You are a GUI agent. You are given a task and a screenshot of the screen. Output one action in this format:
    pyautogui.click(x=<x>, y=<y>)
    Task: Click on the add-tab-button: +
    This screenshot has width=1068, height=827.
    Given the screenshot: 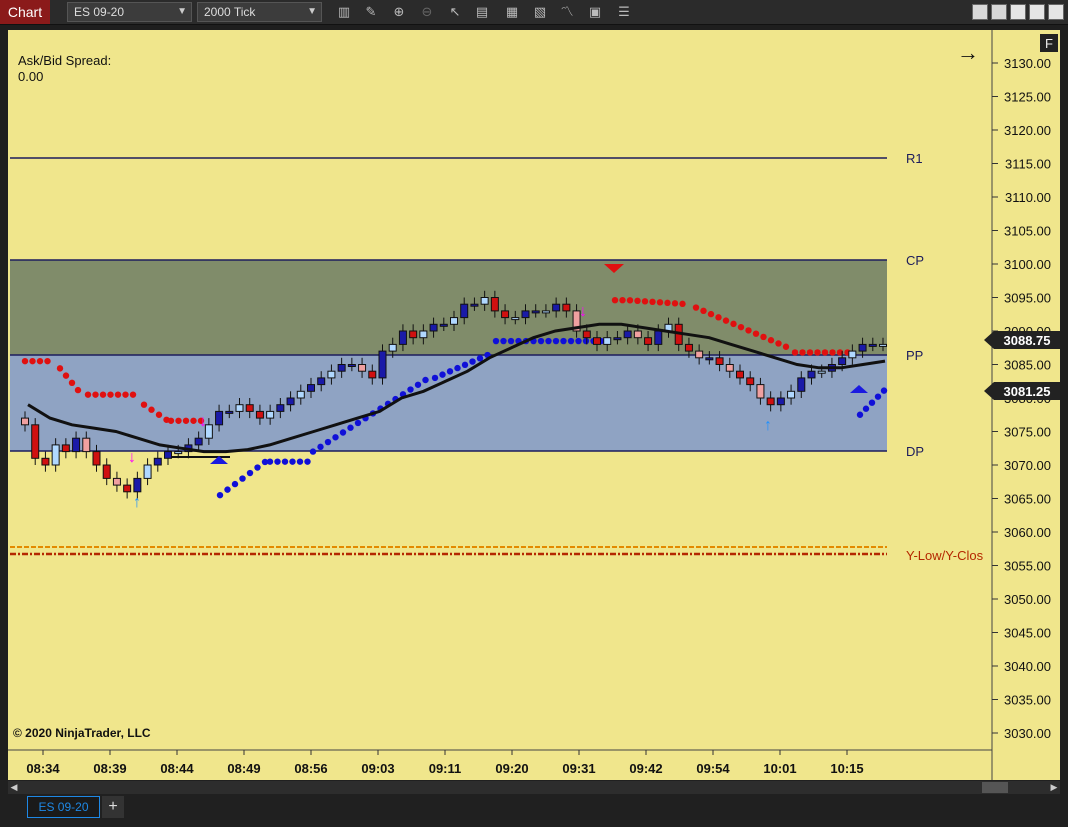 What is the action you would take?
    pyautogui.click(x=113, y=807)
    